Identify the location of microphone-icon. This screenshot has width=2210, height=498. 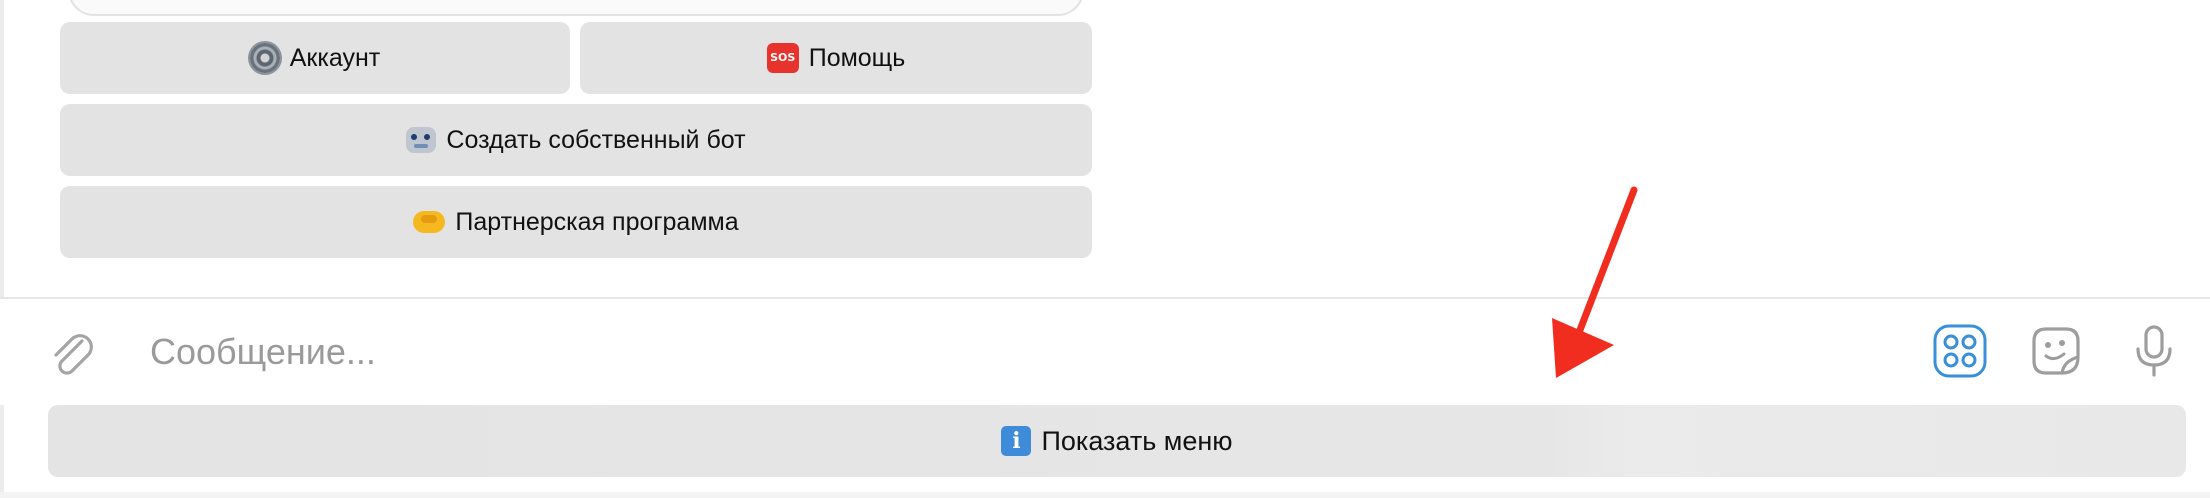
(2154, 351).